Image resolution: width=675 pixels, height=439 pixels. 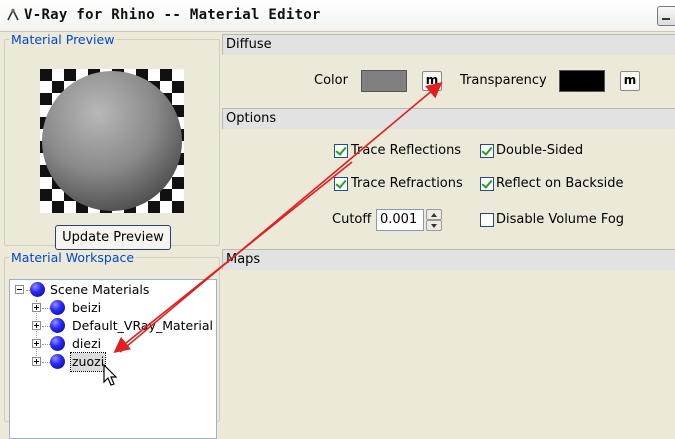 What do you see at coordinates (87, 307) in the screenshot?
I see `tree-item-label: beizi` at bounding box center [87, 307].